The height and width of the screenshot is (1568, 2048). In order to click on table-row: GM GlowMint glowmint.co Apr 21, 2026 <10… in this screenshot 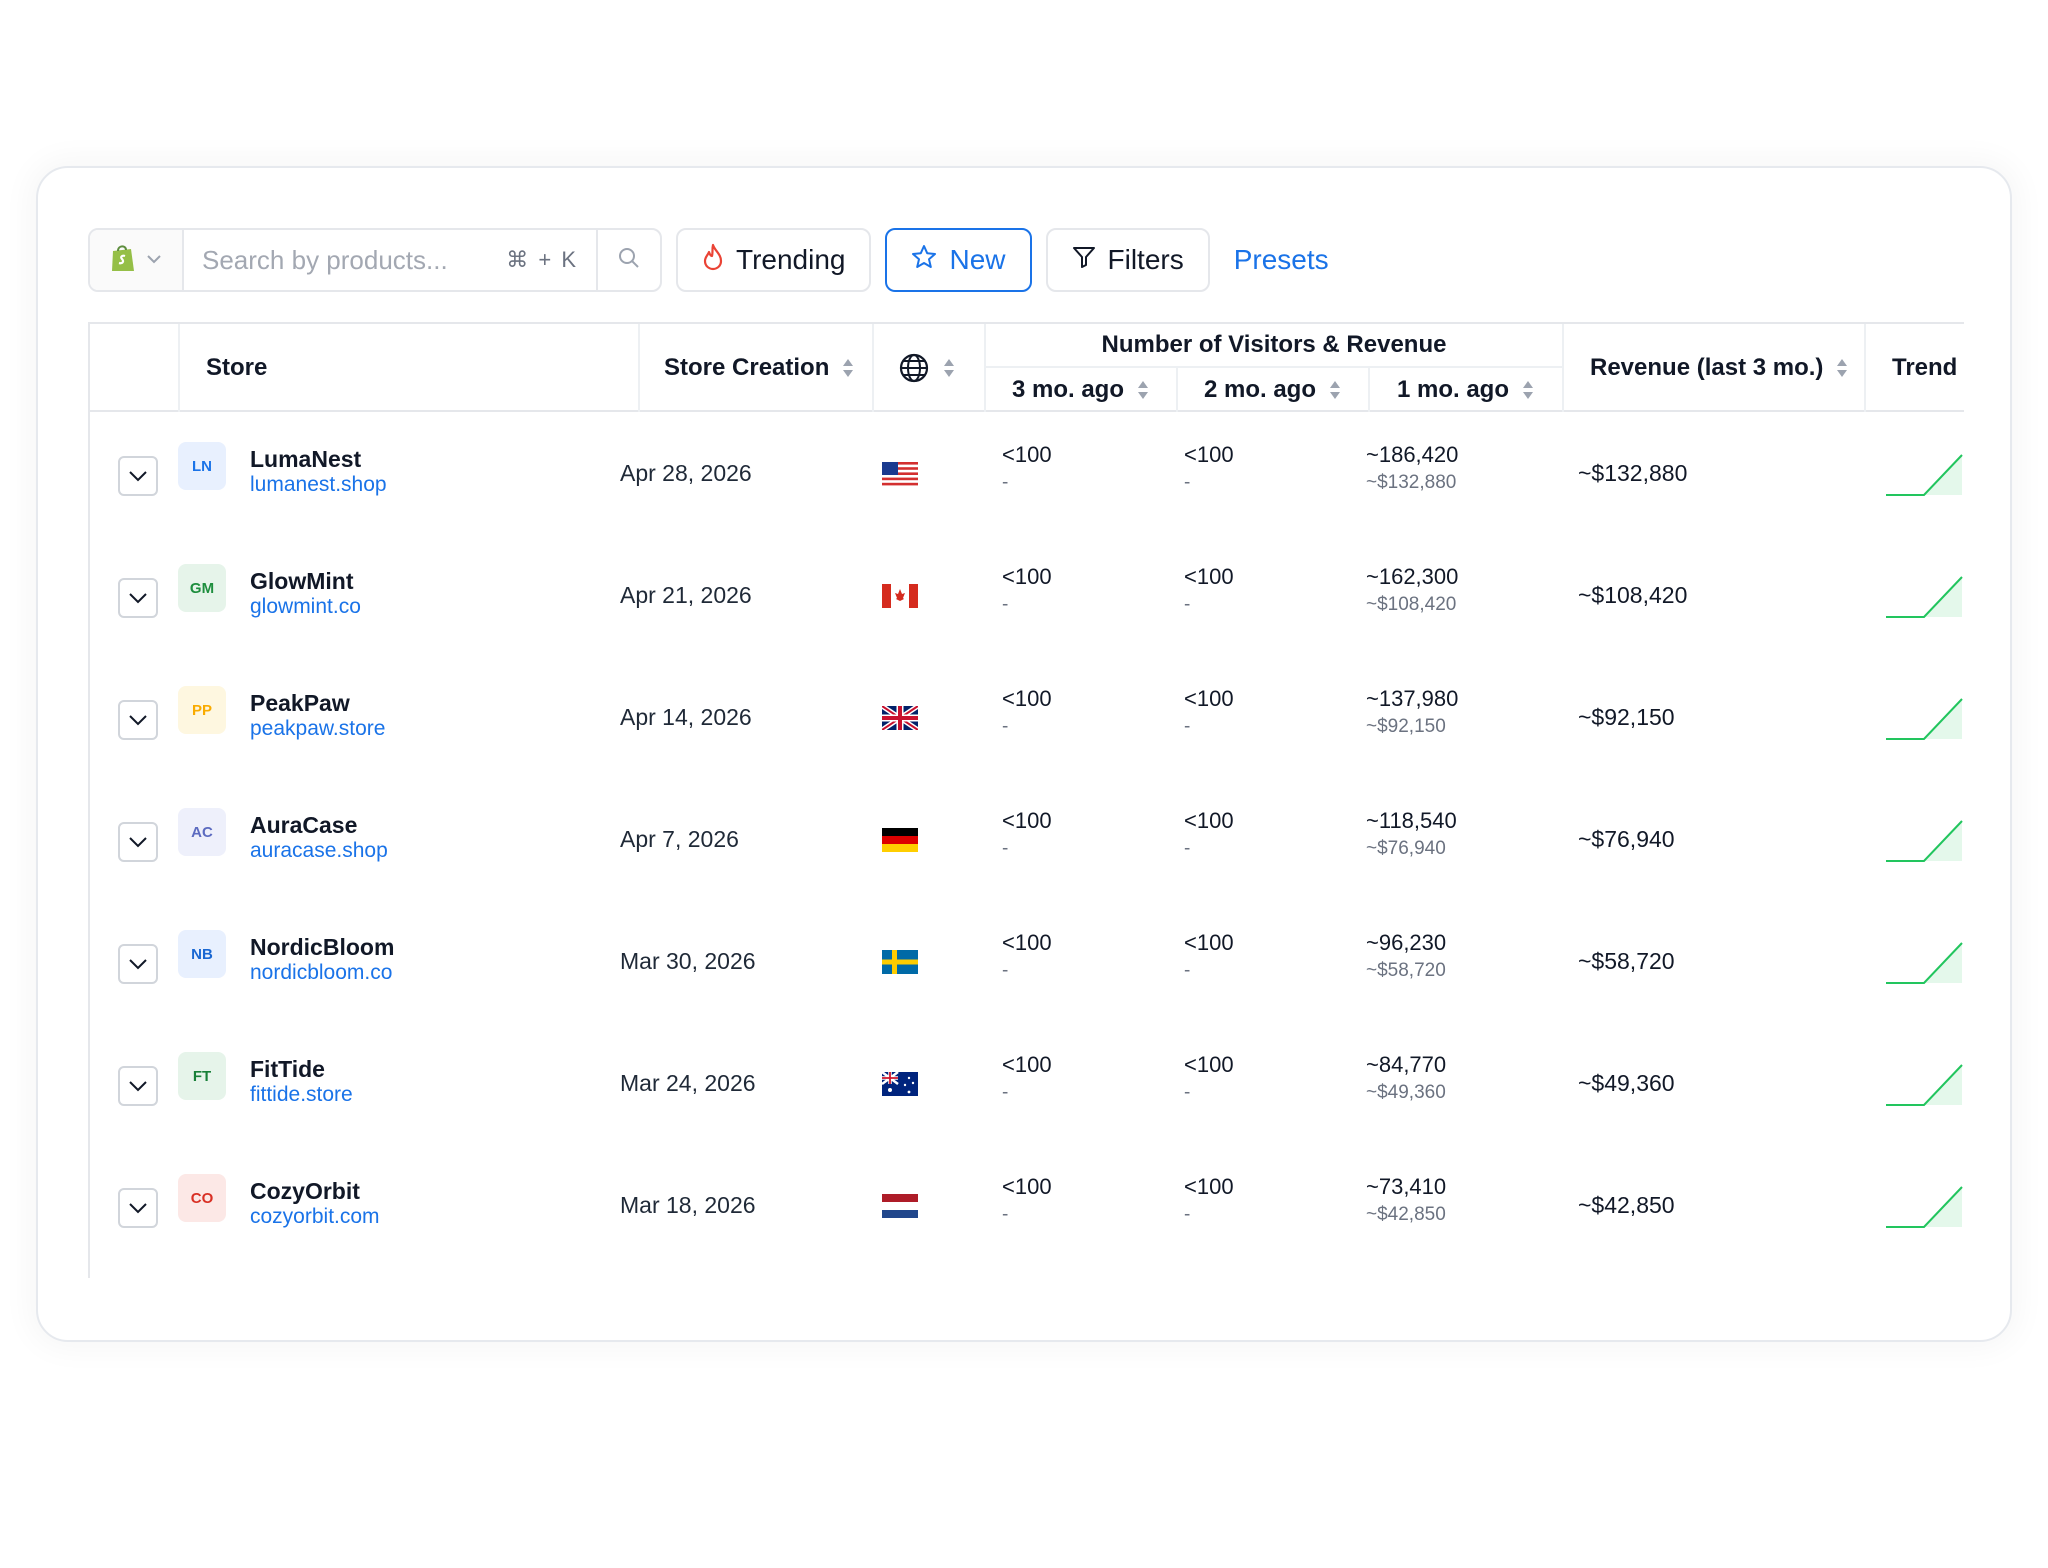, I will do `click(1027, 597)`.